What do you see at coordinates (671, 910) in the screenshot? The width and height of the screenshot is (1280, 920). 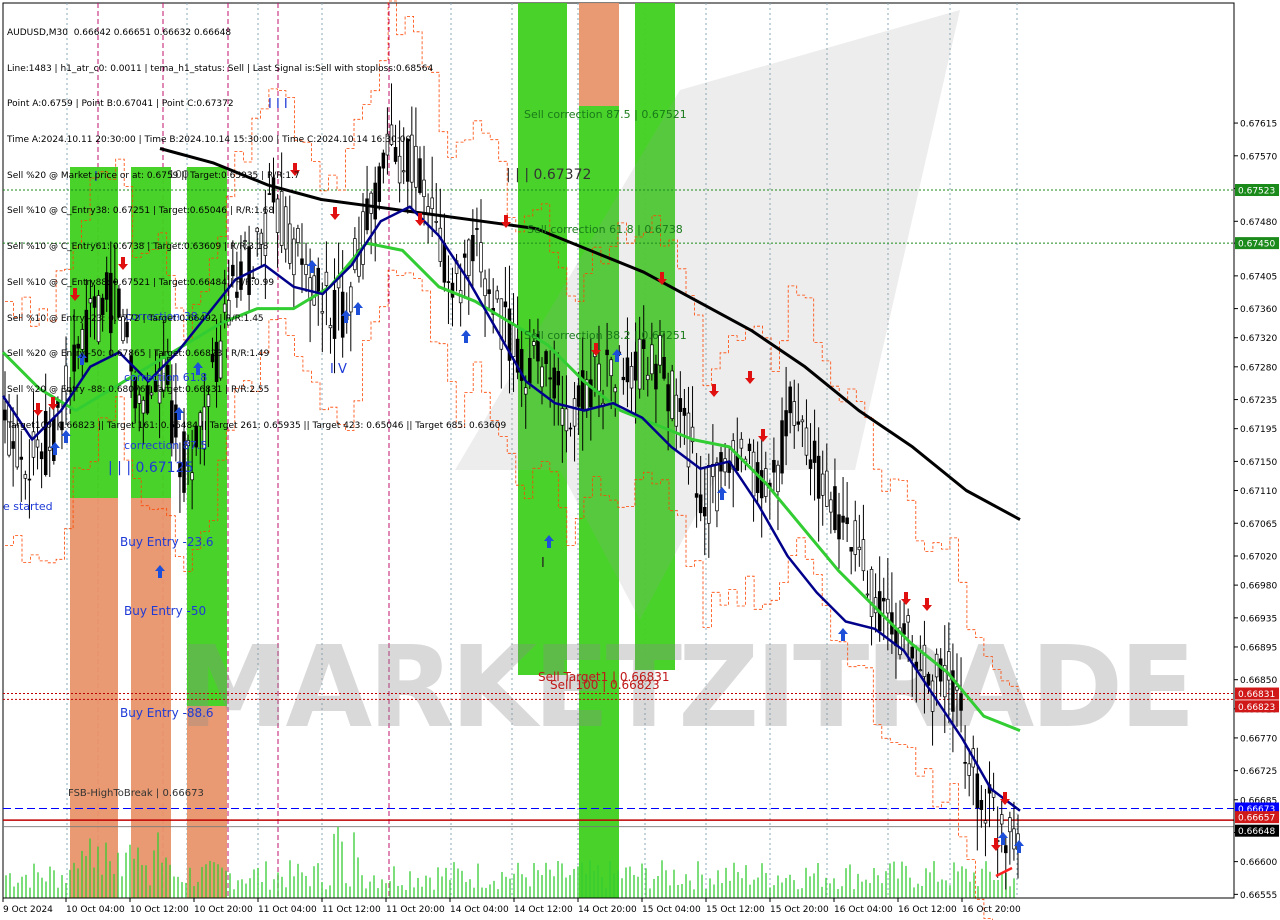 I see `x-tick-label: 15 Oct 04:00` at bounding box center [671, 910].